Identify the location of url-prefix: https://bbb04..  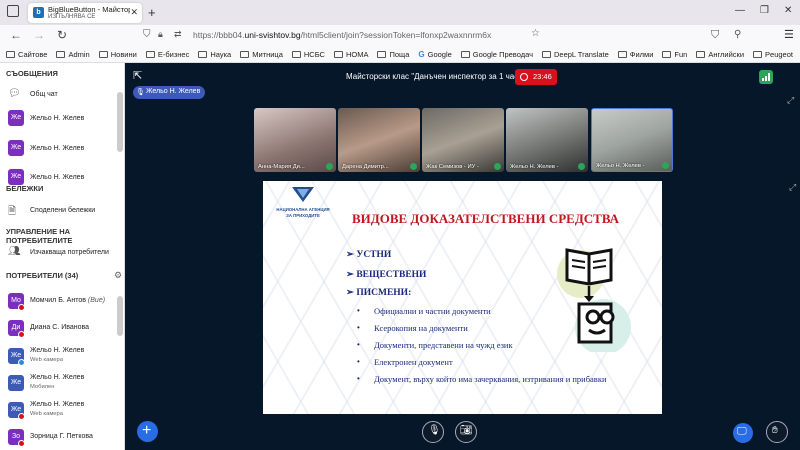
(219, 35).